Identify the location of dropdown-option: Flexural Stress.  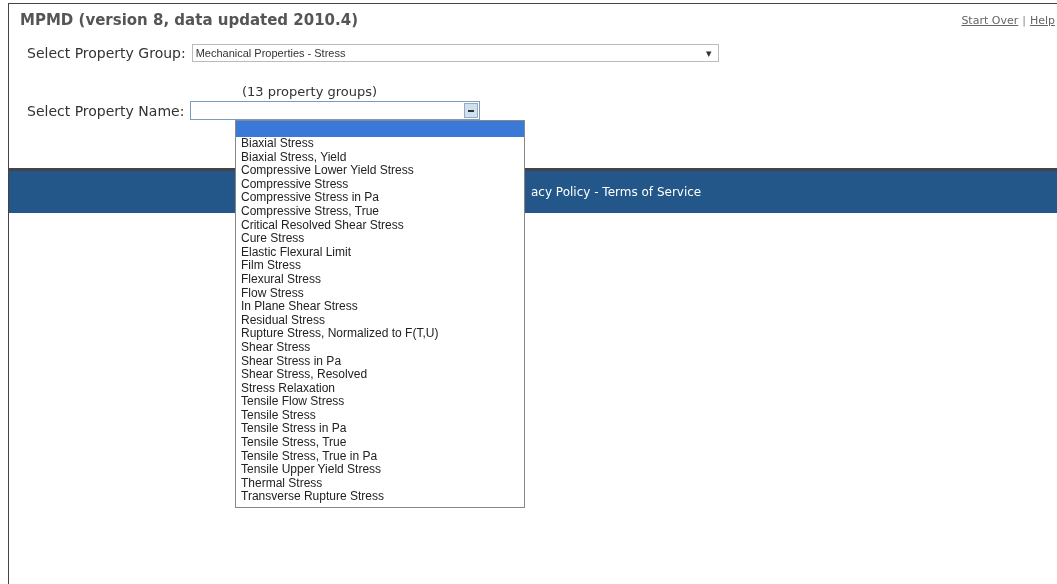
(380, 279).